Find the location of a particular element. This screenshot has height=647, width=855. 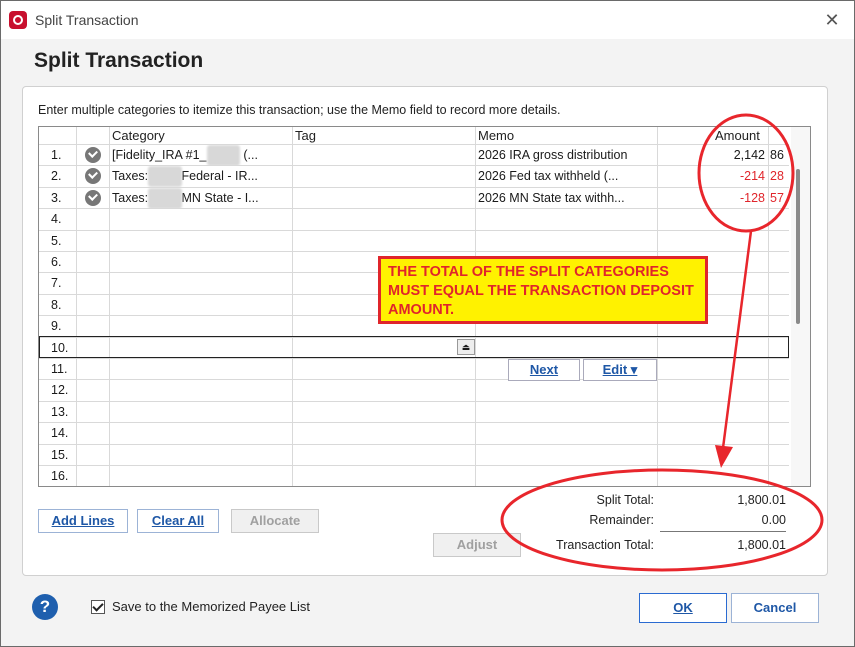

split-total-label: Split Total: is located at coordinates (625, 500).